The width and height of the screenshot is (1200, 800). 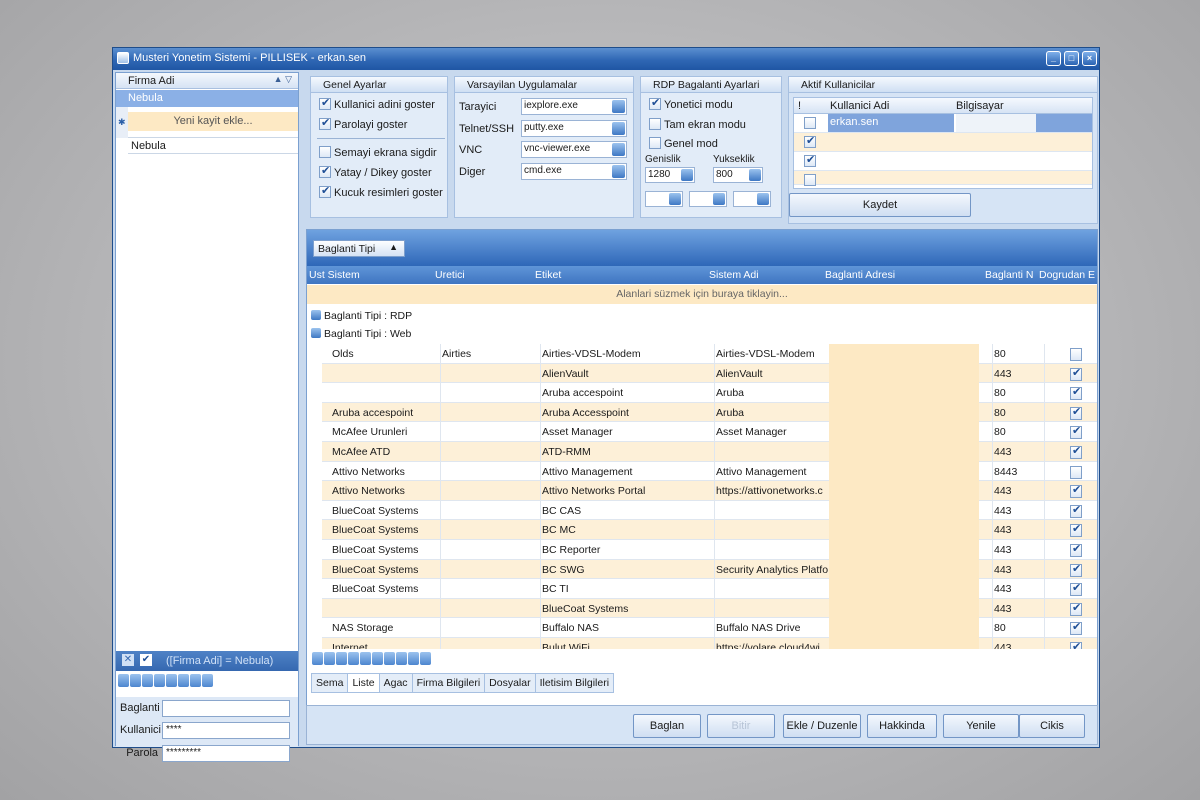 What do you see at coordinates (325, 171) in the screenshot?
I see `checkbox-horizontal-vertical` at bounding box center [325, 171].